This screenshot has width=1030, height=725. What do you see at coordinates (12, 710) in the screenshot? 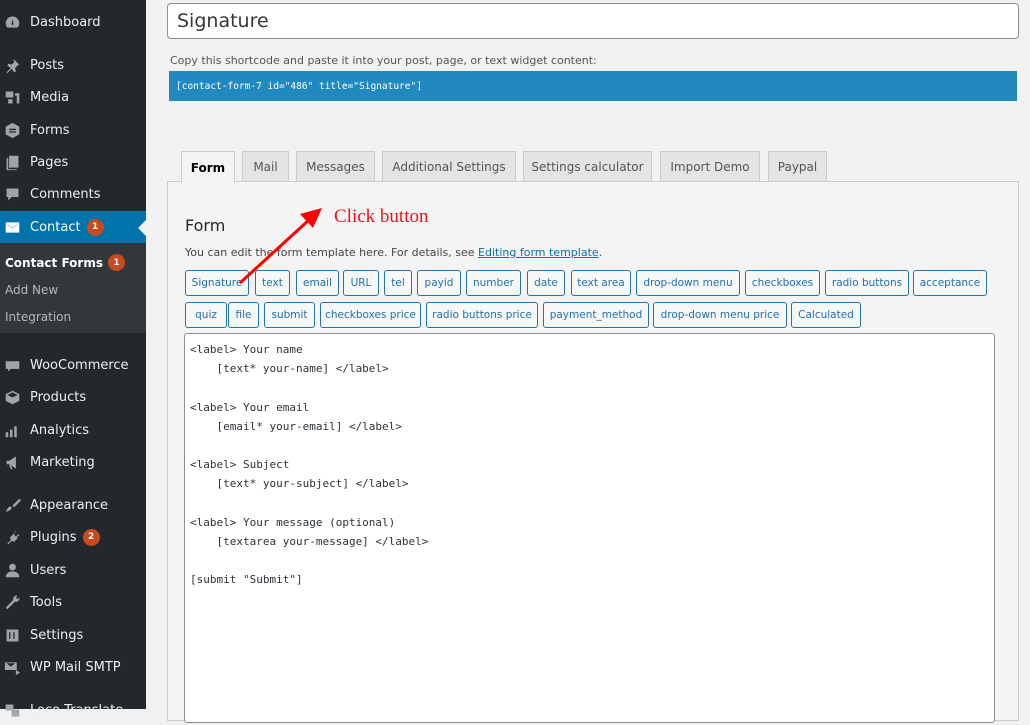
I see `translate-icon` at bounding box center [12, 710].